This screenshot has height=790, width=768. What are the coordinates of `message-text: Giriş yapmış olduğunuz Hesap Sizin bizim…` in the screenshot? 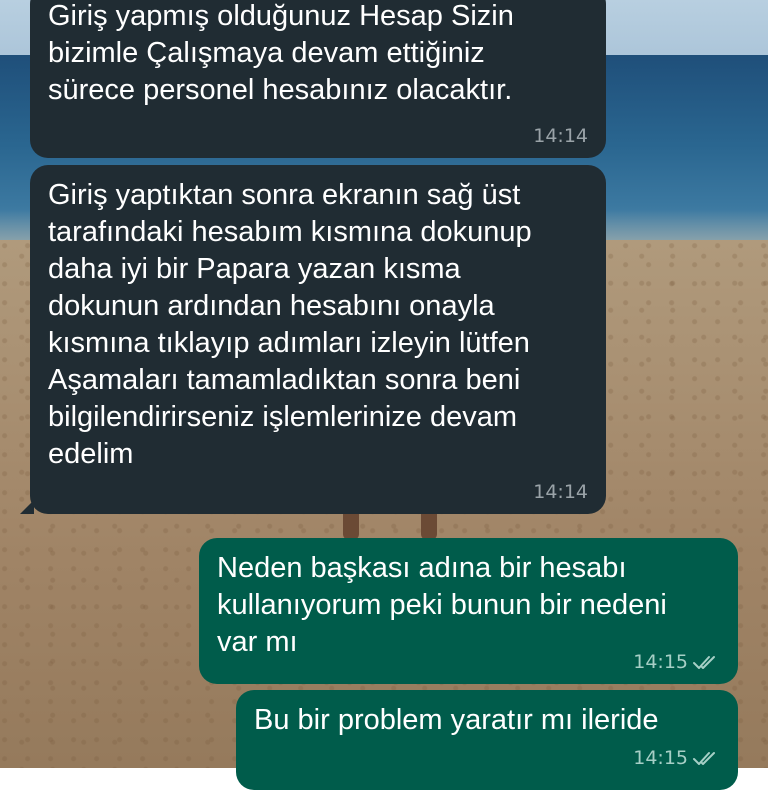 It's located at (281, 53).